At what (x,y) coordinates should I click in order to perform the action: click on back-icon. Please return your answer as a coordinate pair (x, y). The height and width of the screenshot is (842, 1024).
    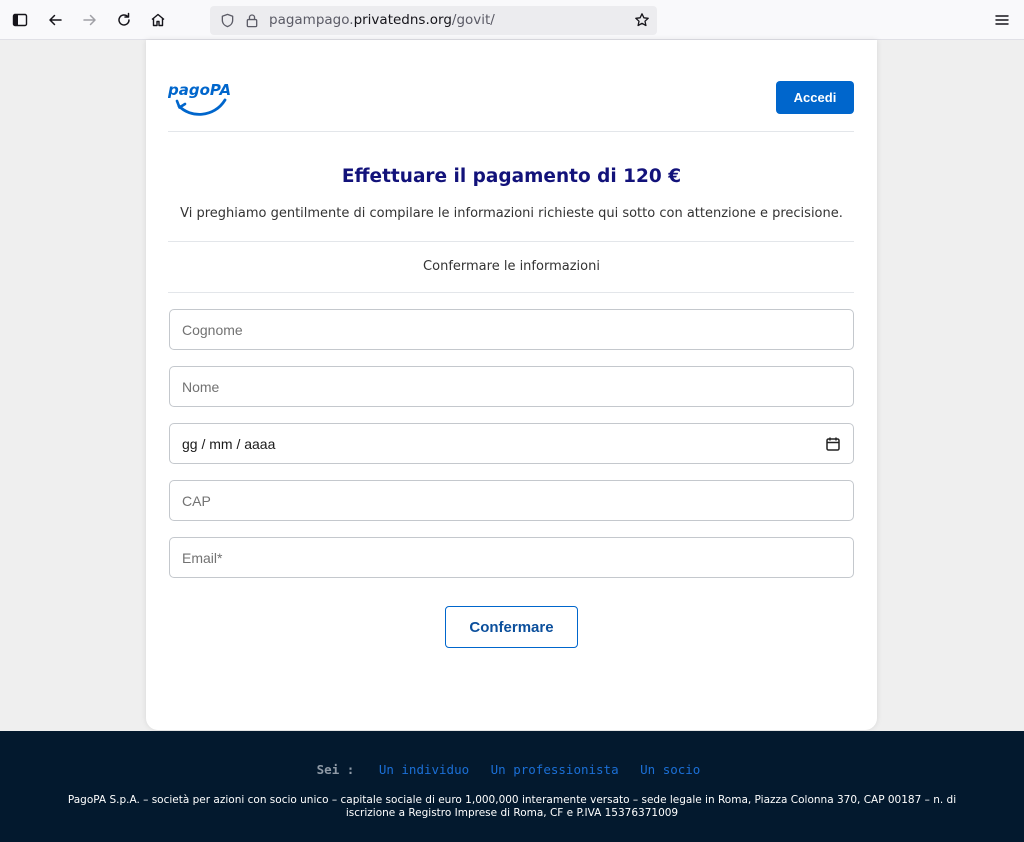
    Looking at the image, I should click on (55, 20).